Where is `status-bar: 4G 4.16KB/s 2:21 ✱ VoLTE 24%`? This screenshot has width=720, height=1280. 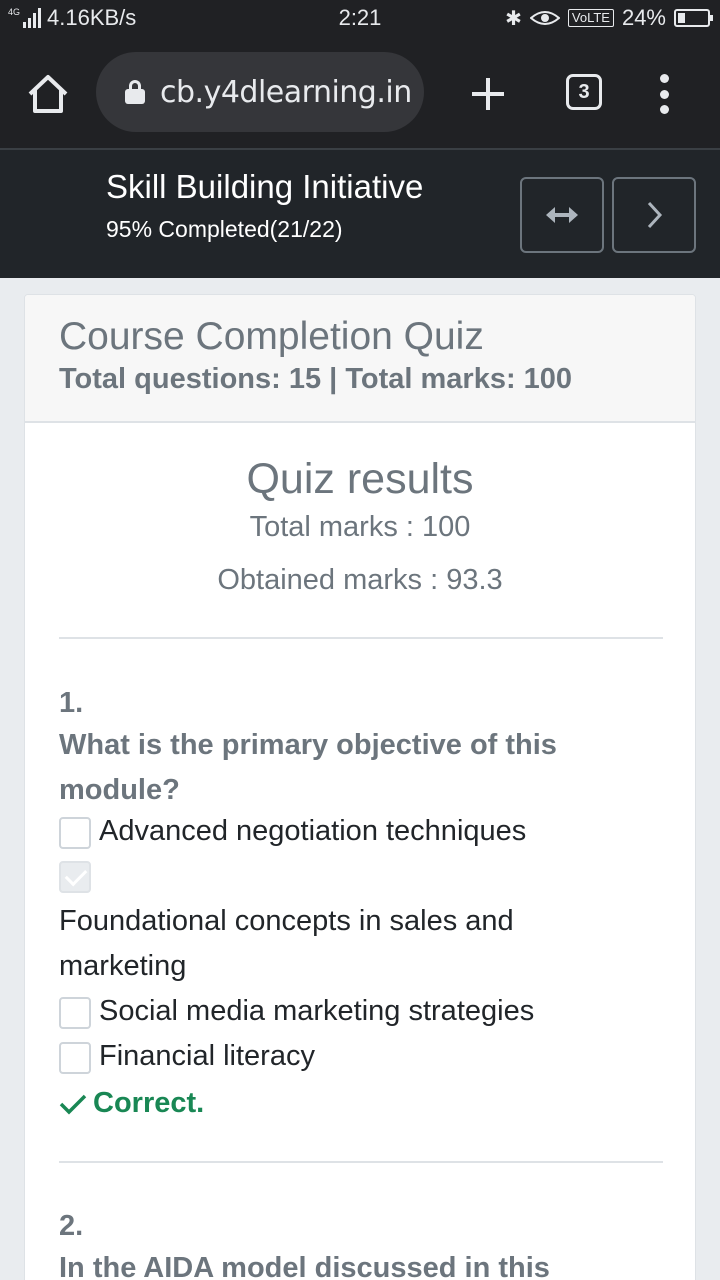
status-bar: 4G 4.16KB/s 2:21 ✱ VoLTE 24% is located at coordinates (360, 18).